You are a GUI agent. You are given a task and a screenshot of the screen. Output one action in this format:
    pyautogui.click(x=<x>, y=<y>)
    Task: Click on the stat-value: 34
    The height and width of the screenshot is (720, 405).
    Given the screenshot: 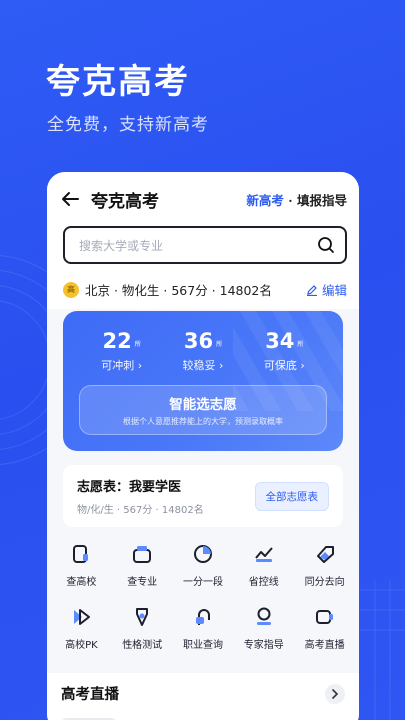 What is the action you would take?
    pyautogui.click(x=280, y=341)
    